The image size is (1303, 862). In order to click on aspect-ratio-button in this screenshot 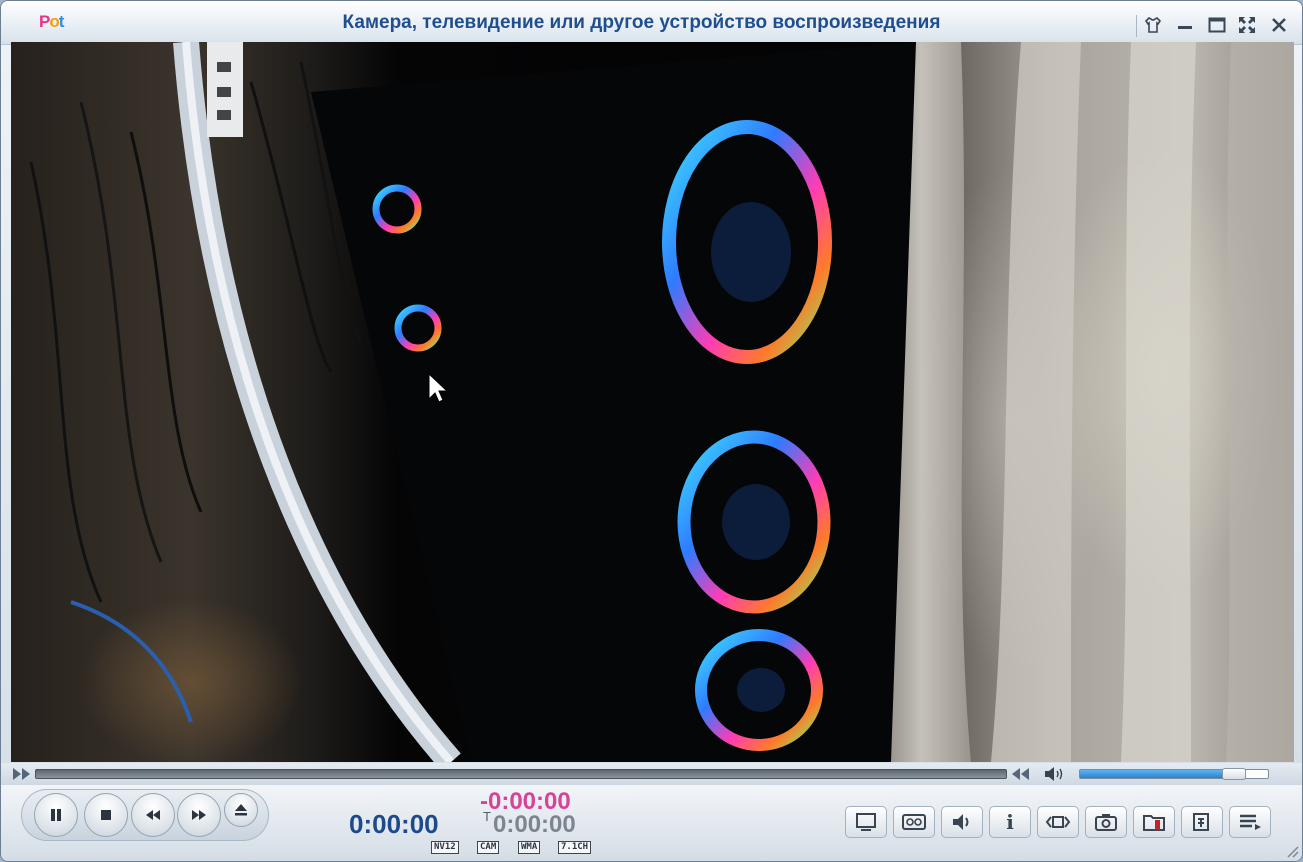, I will do `click(1058, 822)`.